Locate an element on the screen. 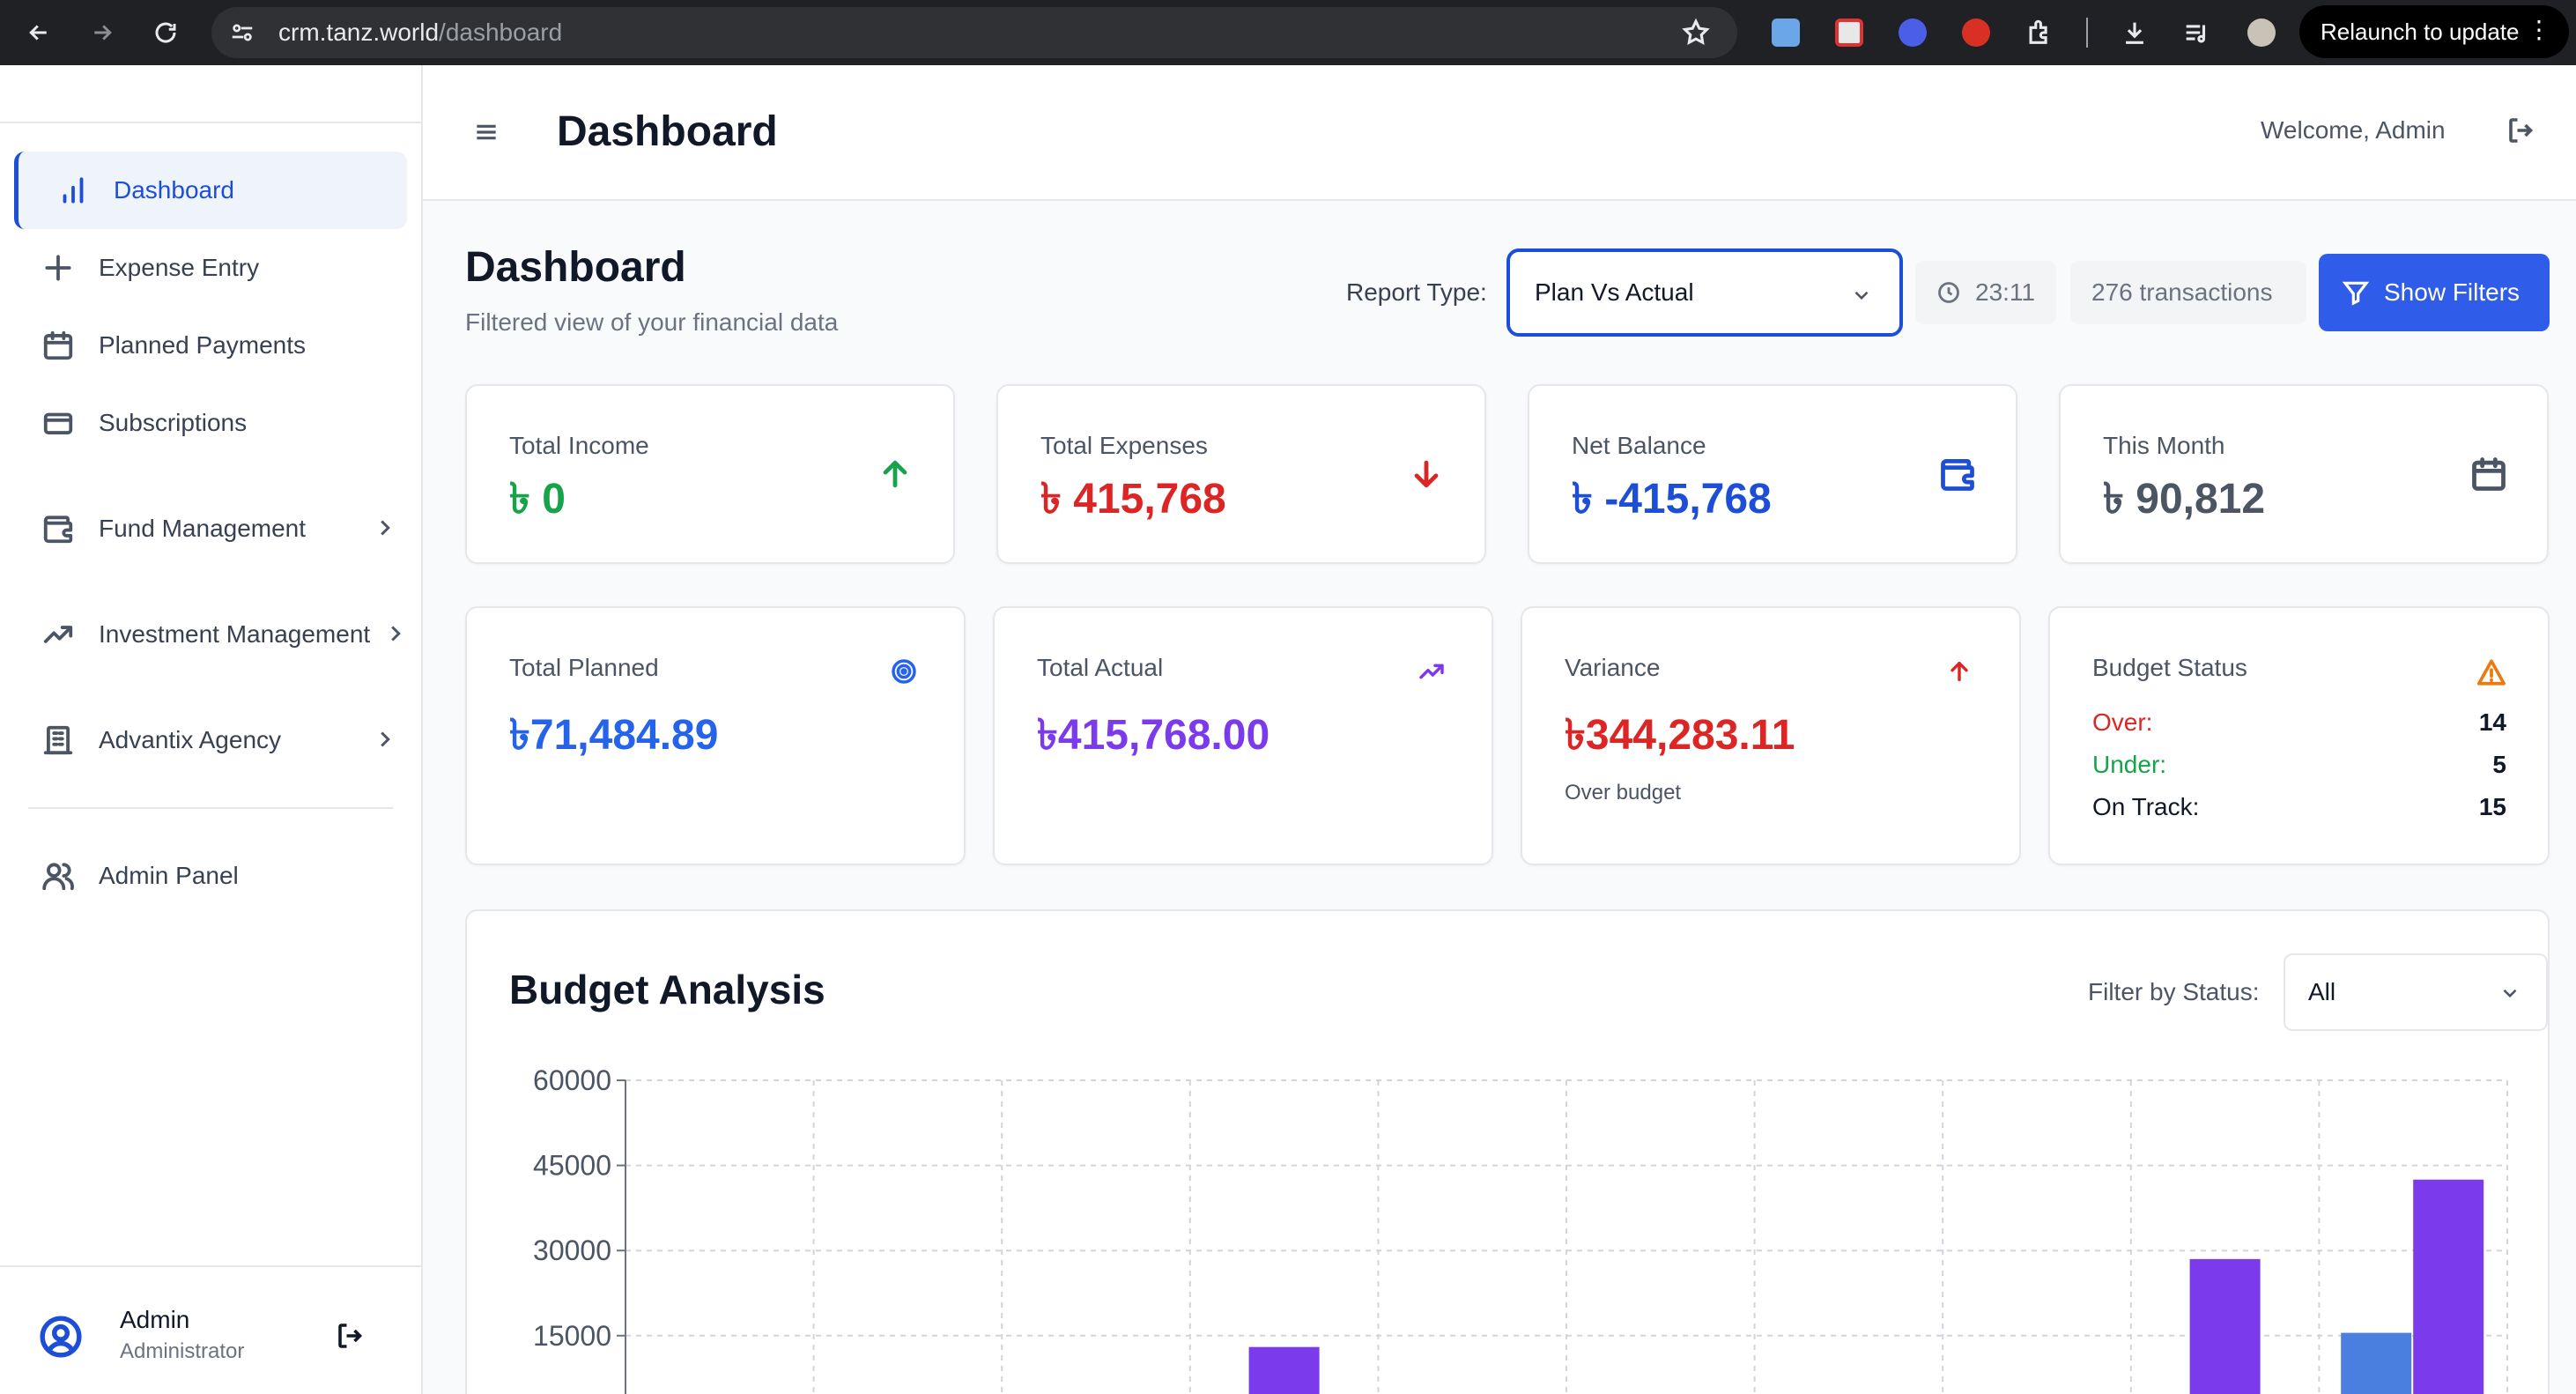 This screenshot has height=1394, width=2576. download-icon is located at coordinates (2135, 32).